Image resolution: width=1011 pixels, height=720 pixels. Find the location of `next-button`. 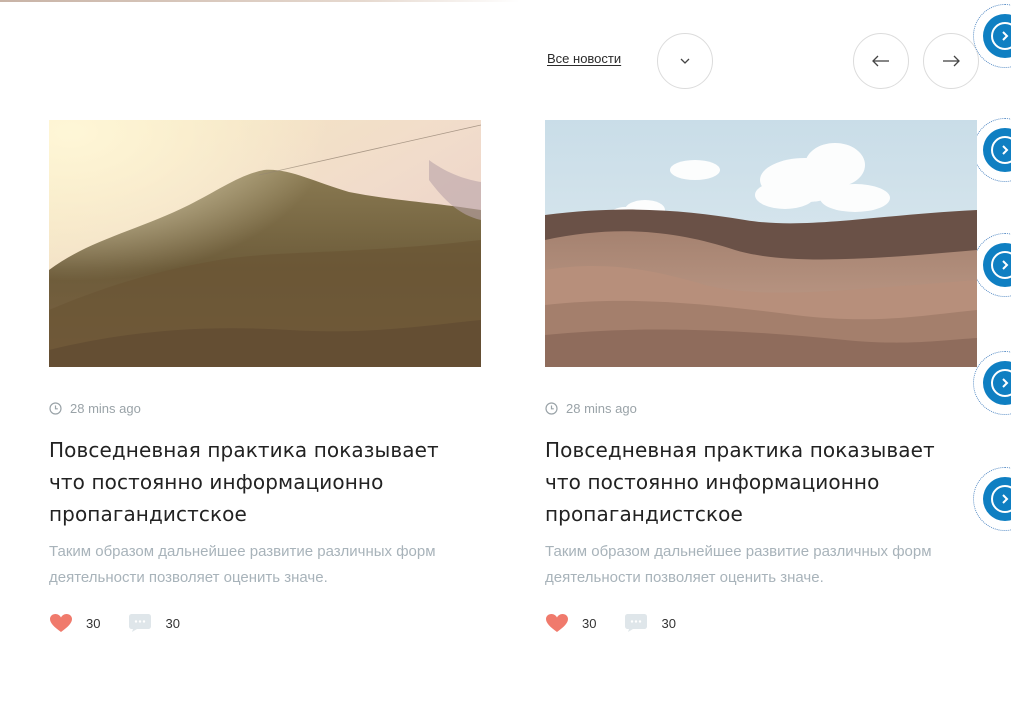

next-button is located at coordinates (951, 61).